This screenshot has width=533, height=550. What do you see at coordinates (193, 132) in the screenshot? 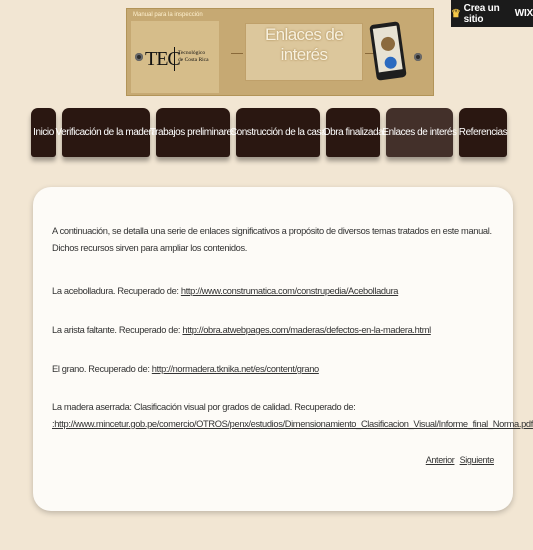
I see `nav-item-trabajos: Trabajos preliminares` at bounding box center [193, 132].